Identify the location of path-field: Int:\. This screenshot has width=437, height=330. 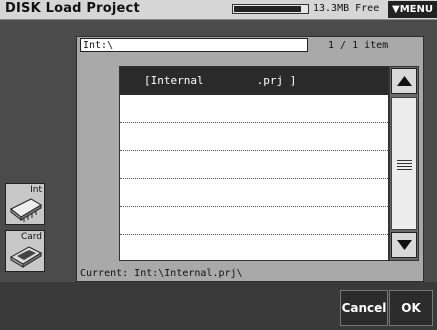
(194, 45).